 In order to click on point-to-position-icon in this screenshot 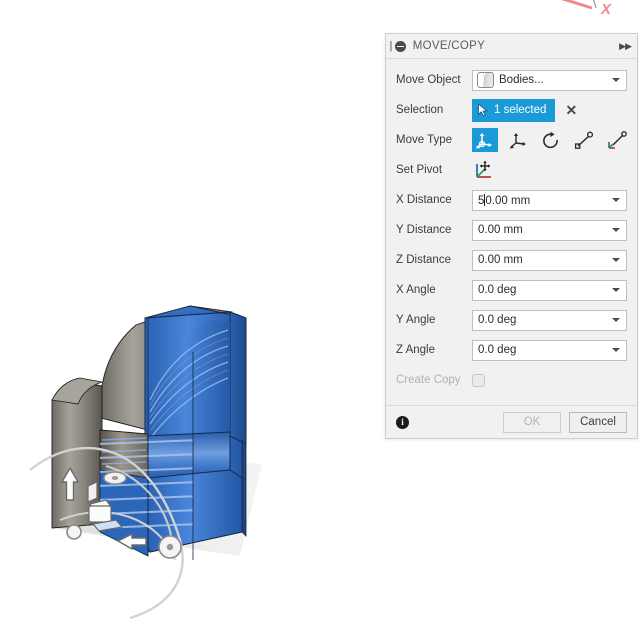, I will do `click(617, 140)`.